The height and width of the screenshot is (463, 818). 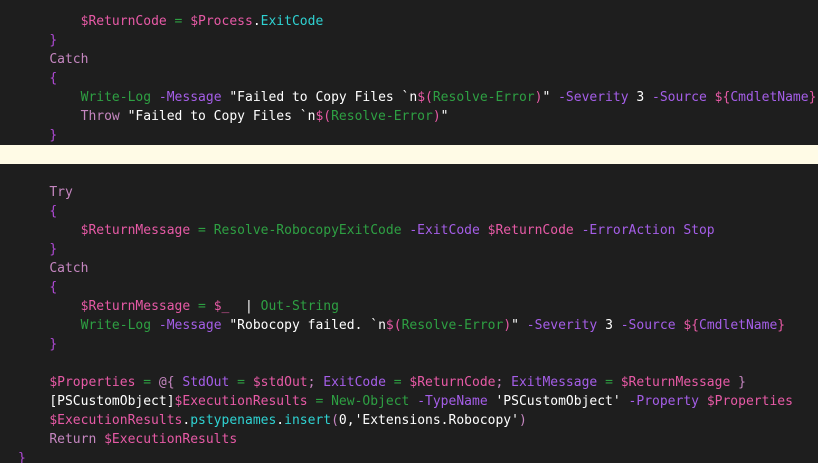 What do you see at coordinates (299, 306) in the screenshot?
I see `token-cmdlet: Out-String` at bounding box center [299, 306].